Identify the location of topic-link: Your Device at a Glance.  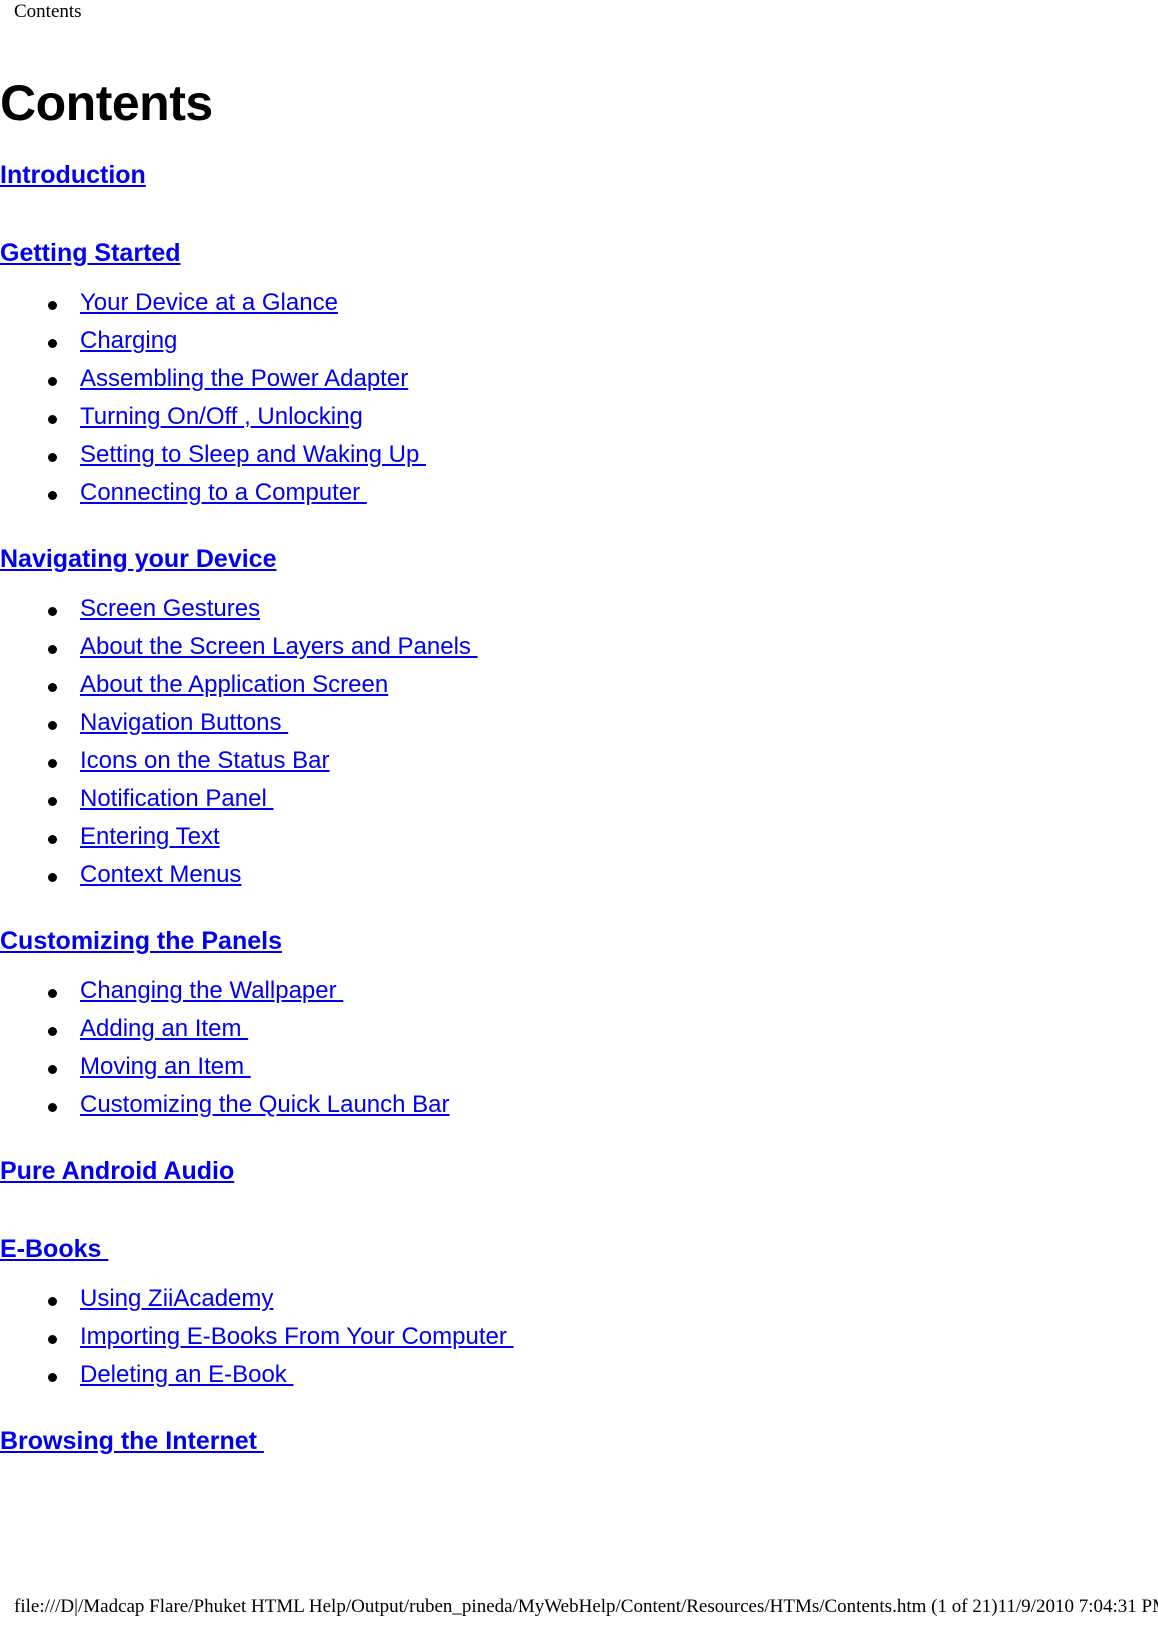
(209, 302).